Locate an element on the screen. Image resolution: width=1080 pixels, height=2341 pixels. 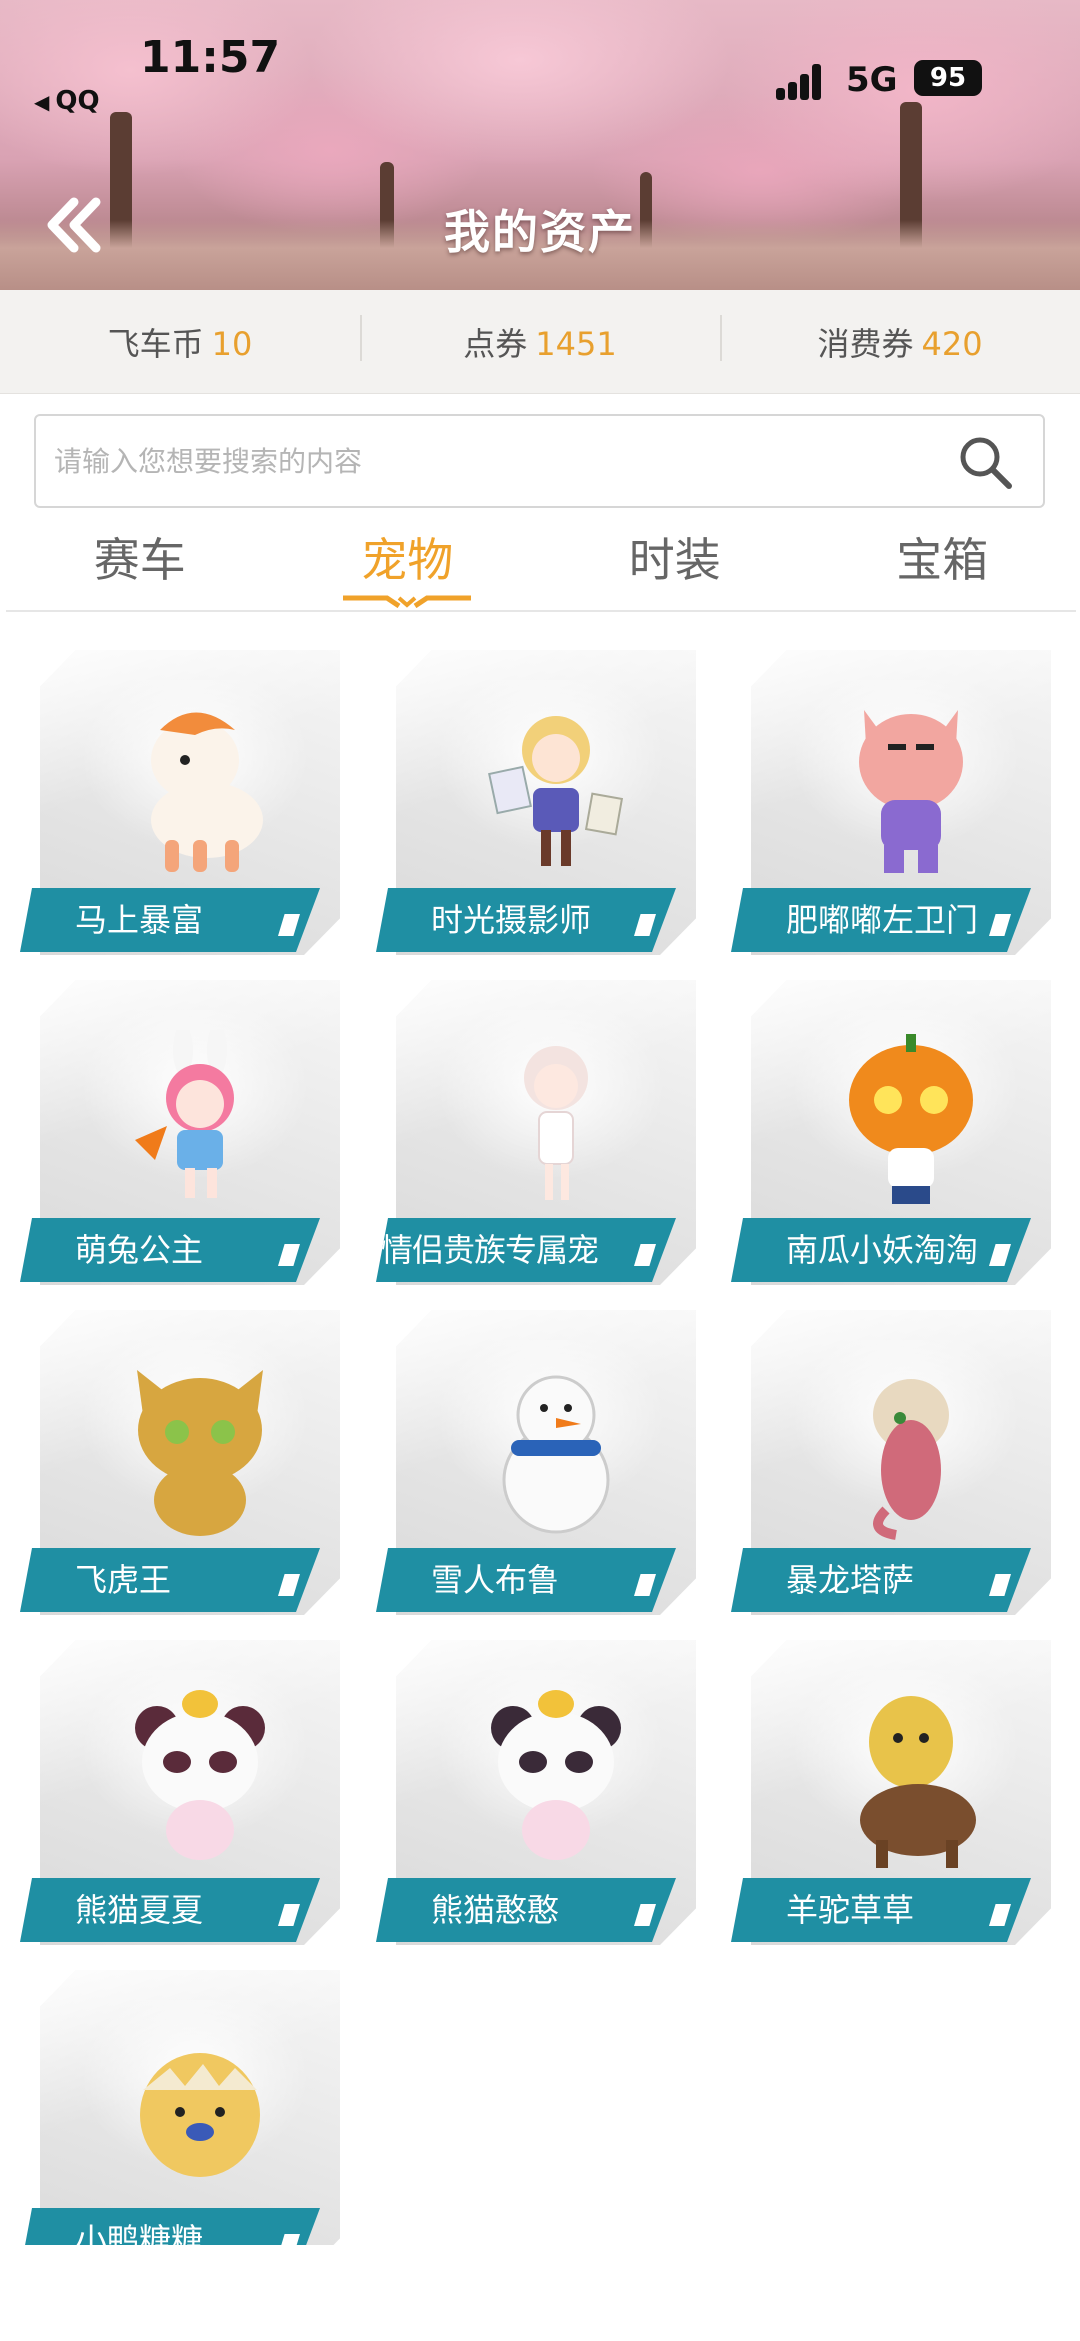
balance-vouchers: 消费券 420 is located at coordinates (900, 339).